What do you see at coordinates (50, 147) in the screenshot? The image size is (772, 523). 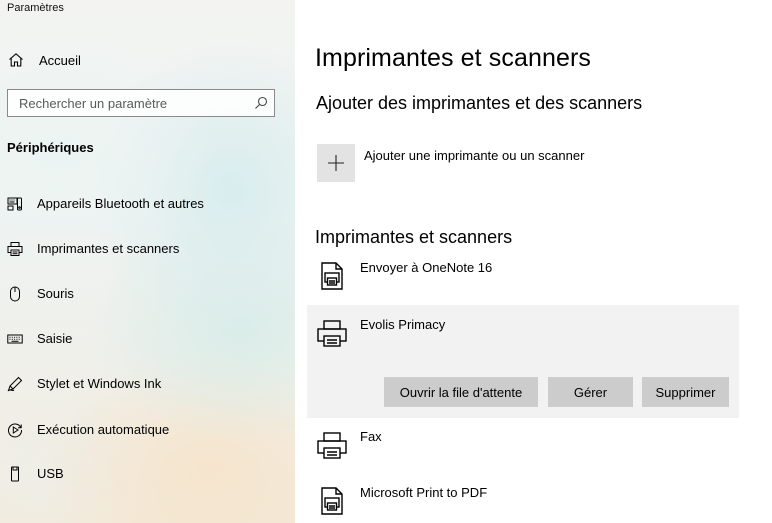 I see `section-title: Périphériques` at bounding box center [50, 147].